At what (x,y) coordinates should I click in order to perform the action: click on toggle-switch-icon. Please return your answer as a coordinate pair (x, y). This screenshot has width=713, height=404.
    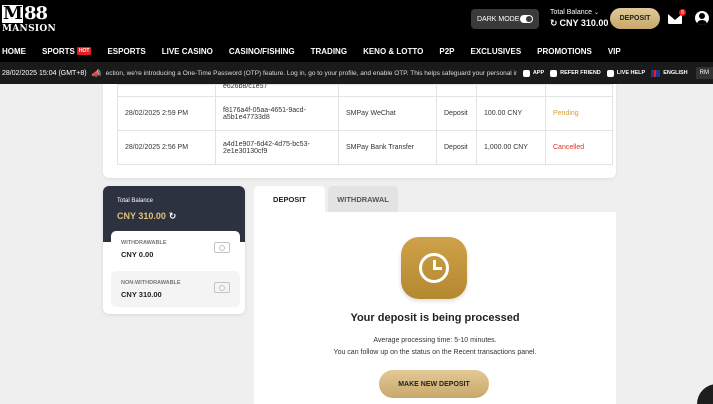
    Looking at the image, I should click on (526, 19).